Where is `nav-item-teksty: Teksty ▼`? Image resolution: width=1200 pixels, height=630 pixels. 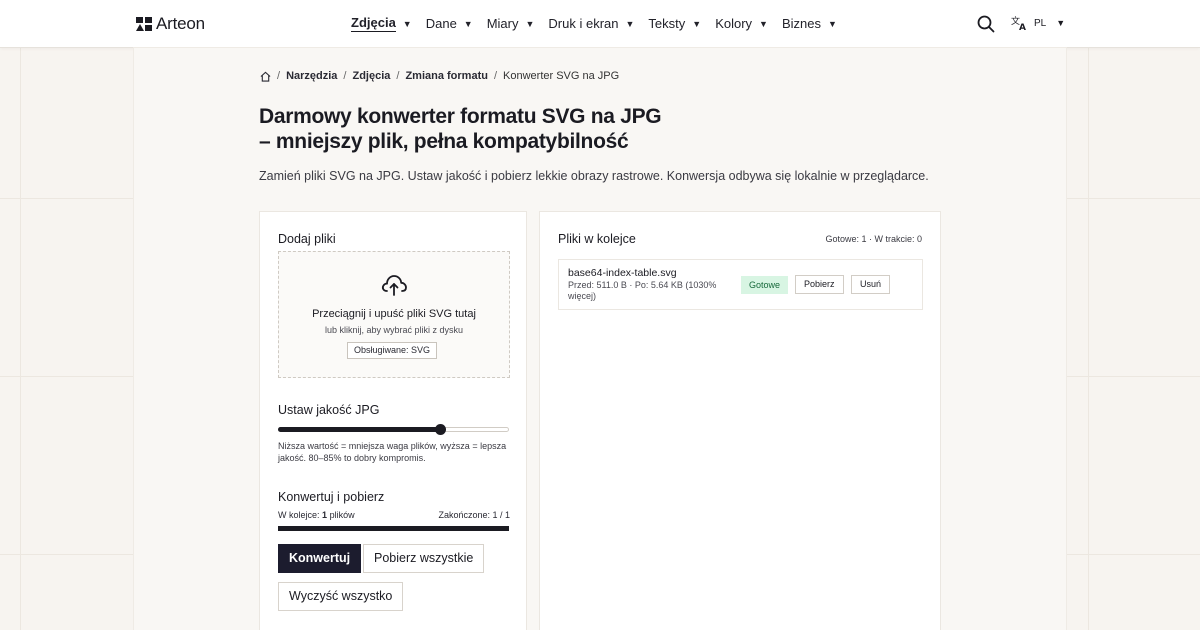
nav-item-teksty: Teksty ▼ is located at coordinates (674, 23).